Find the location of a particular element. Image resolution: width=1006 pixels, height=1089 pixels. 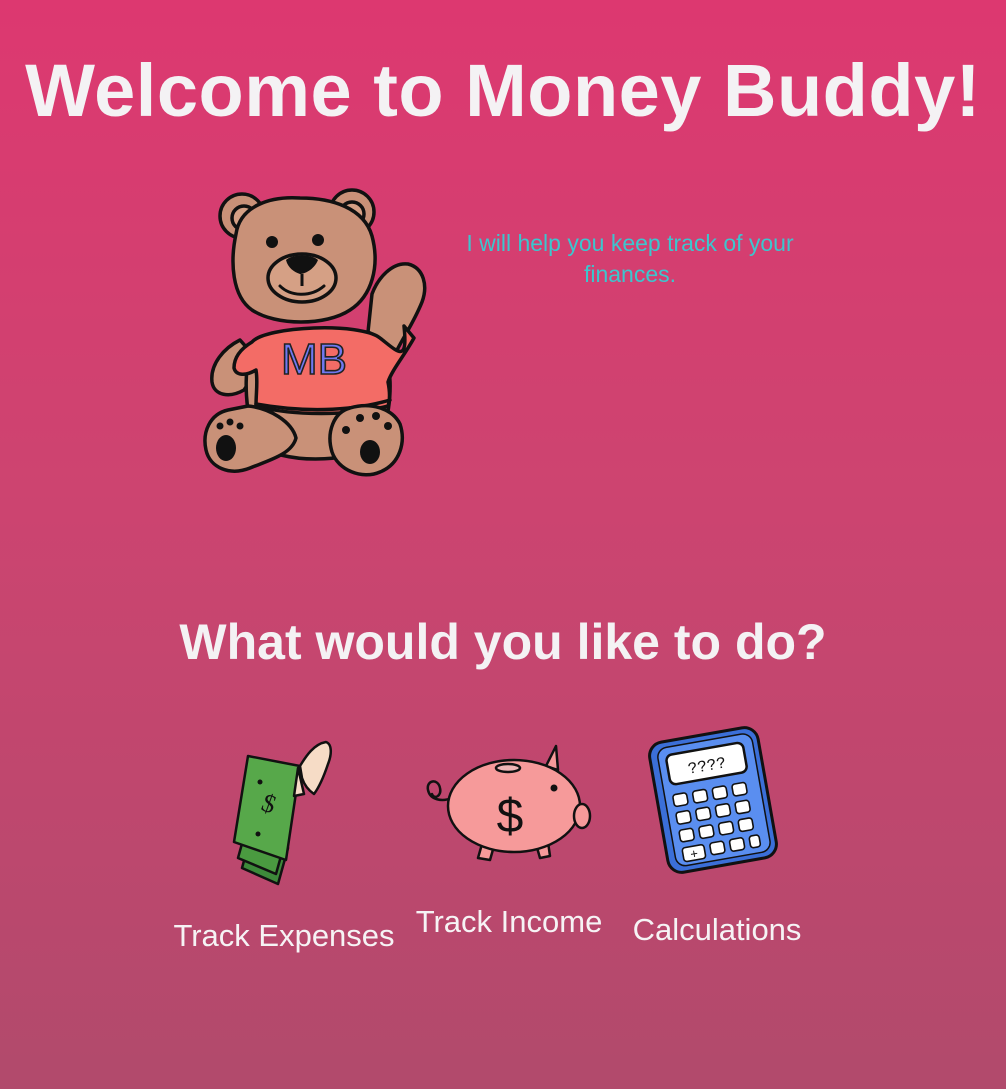

piggy-bank-icon: $ is located at coordinates (509, 803).